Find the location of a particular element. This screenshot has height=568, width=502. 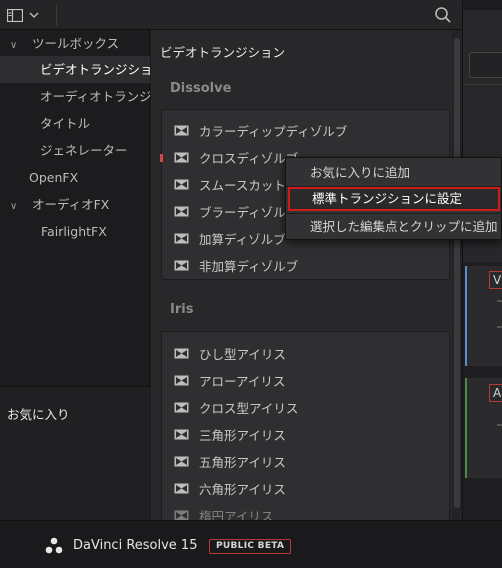

sidebar-item-video-transitions: ビデオトランジション is located at coordinates (75, 69).